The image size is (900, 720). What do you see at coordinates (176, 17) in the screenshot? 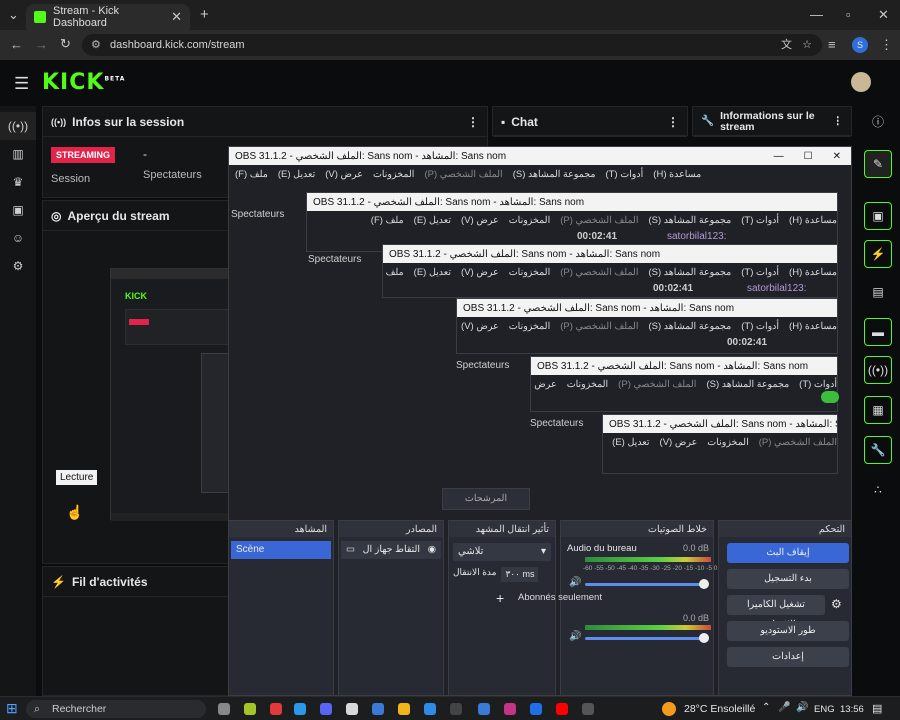
I see `close-tab-icon: ✕` at bounding box center [176, 17].